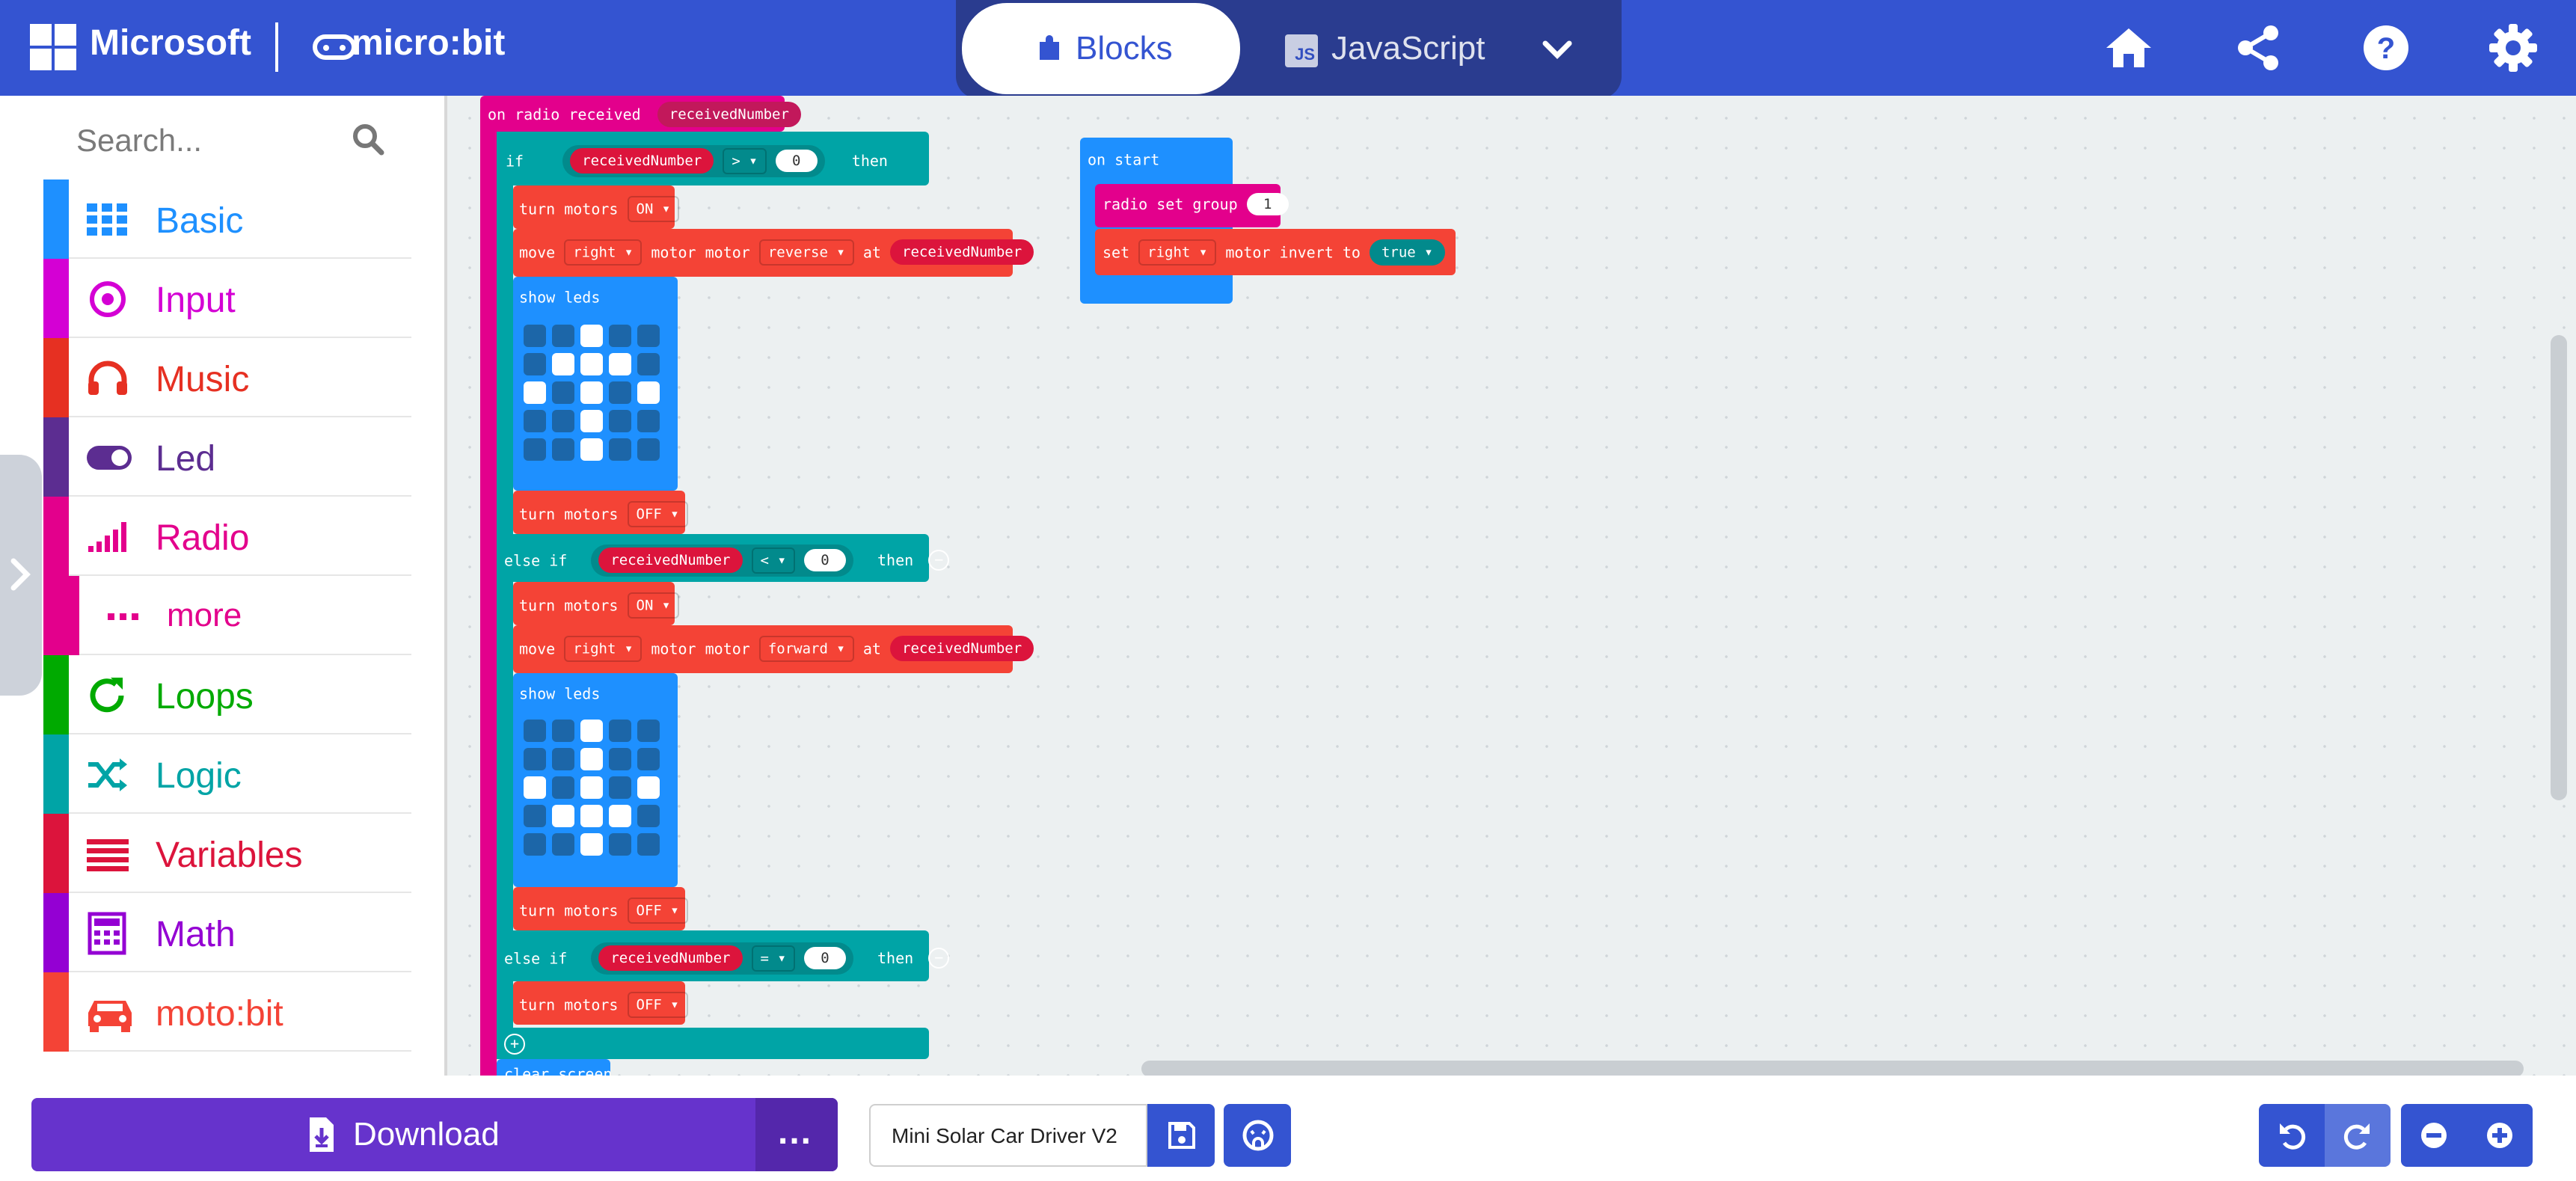 This screenshot has width=2576, height=1181. Describe the element at coordinates (773, 958) in the screenshot. I see `operator-dropdown: = ▾` at that location.